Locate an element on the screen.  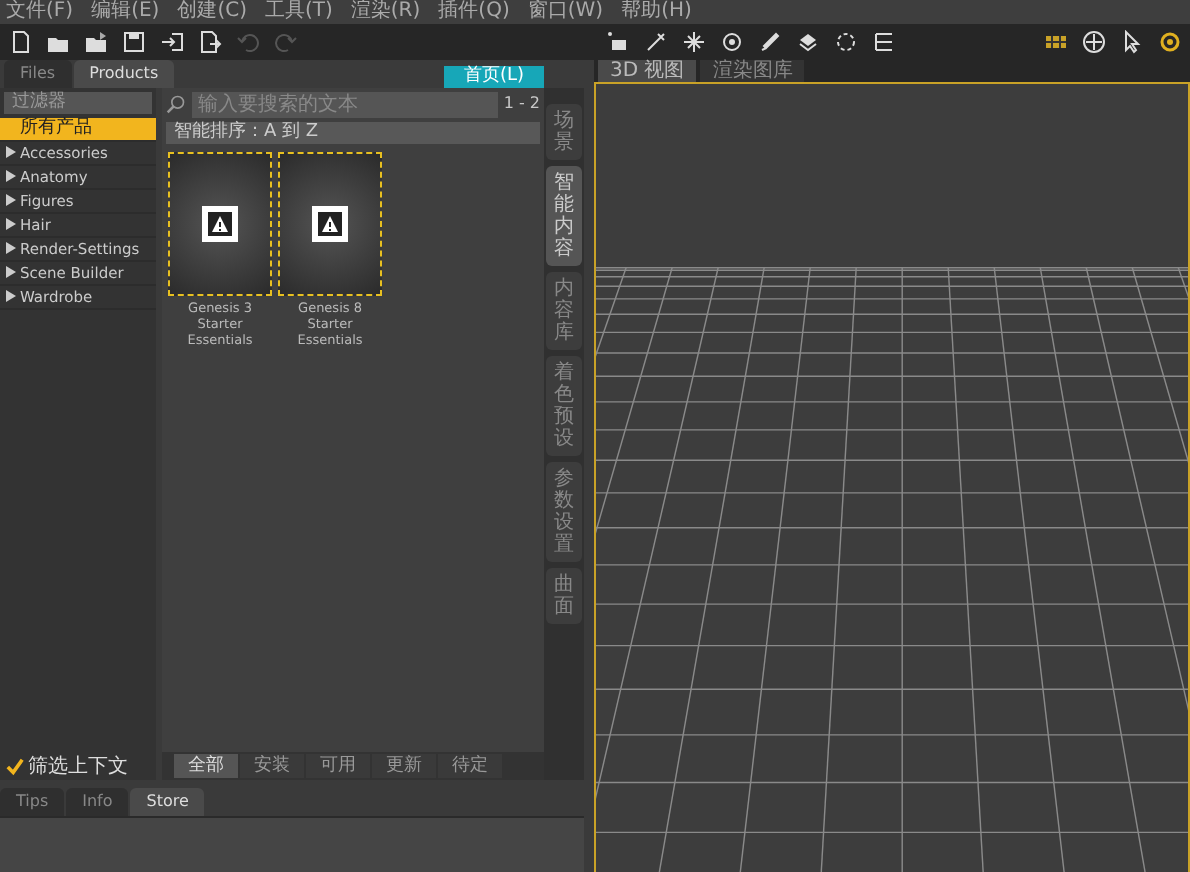
spotlight-icon is located at coordinates (732, 42).